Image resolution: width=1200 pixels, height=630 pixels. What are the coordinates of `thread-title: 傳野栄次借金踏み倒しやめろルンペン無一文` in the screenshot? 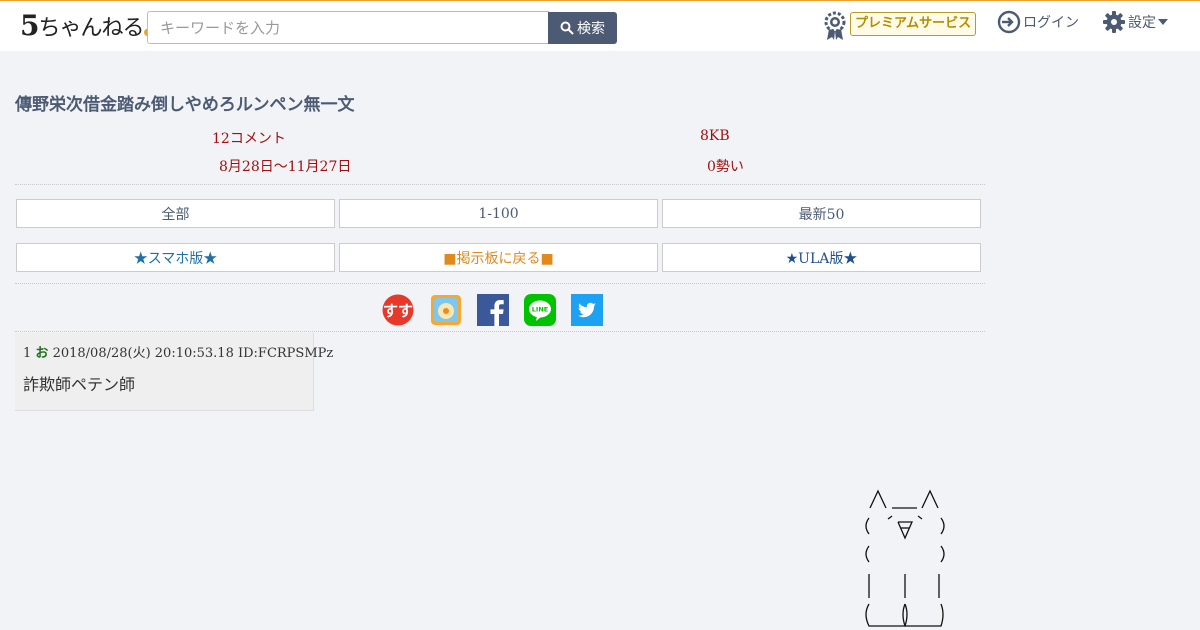 It's located at (185, 105).